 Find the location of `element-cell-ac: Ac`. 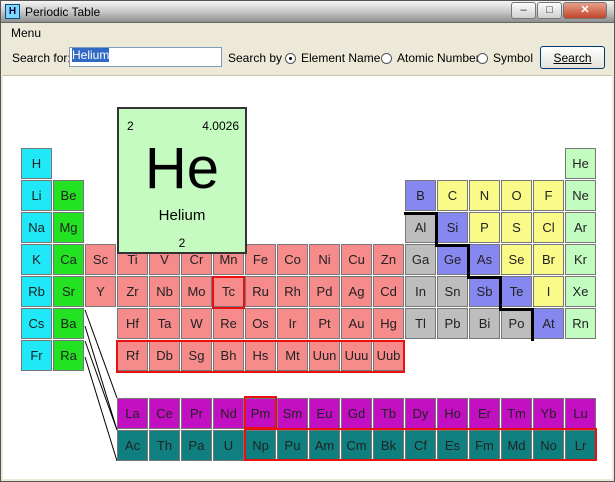

element-cell-ac: Ac is located at coordinates (132, 445).